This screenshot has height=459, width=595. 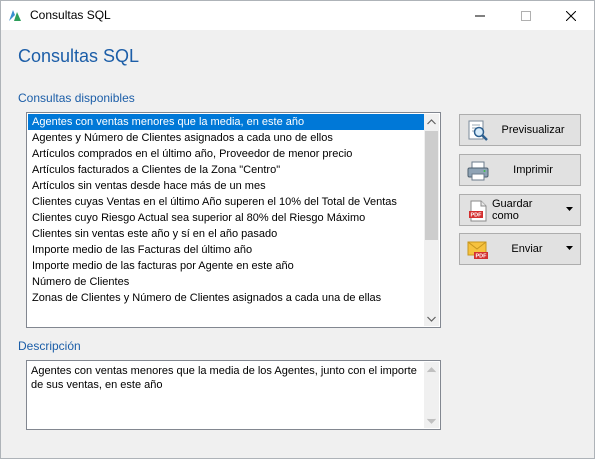 What do you see at coordinates (297, 15) in the screenshot?
I see `title-bar: Consultas SQL` at bounding box center [297, 15].